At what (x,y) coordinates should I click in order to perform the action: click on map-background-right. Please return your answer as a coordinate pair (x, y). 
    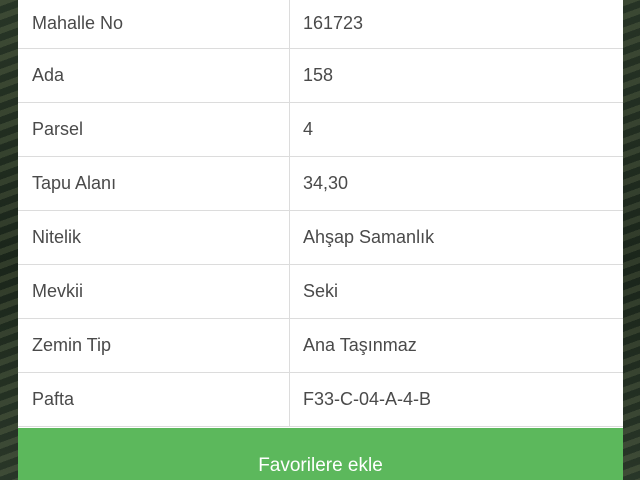
    Looking at the image, I should click on (631, 240).